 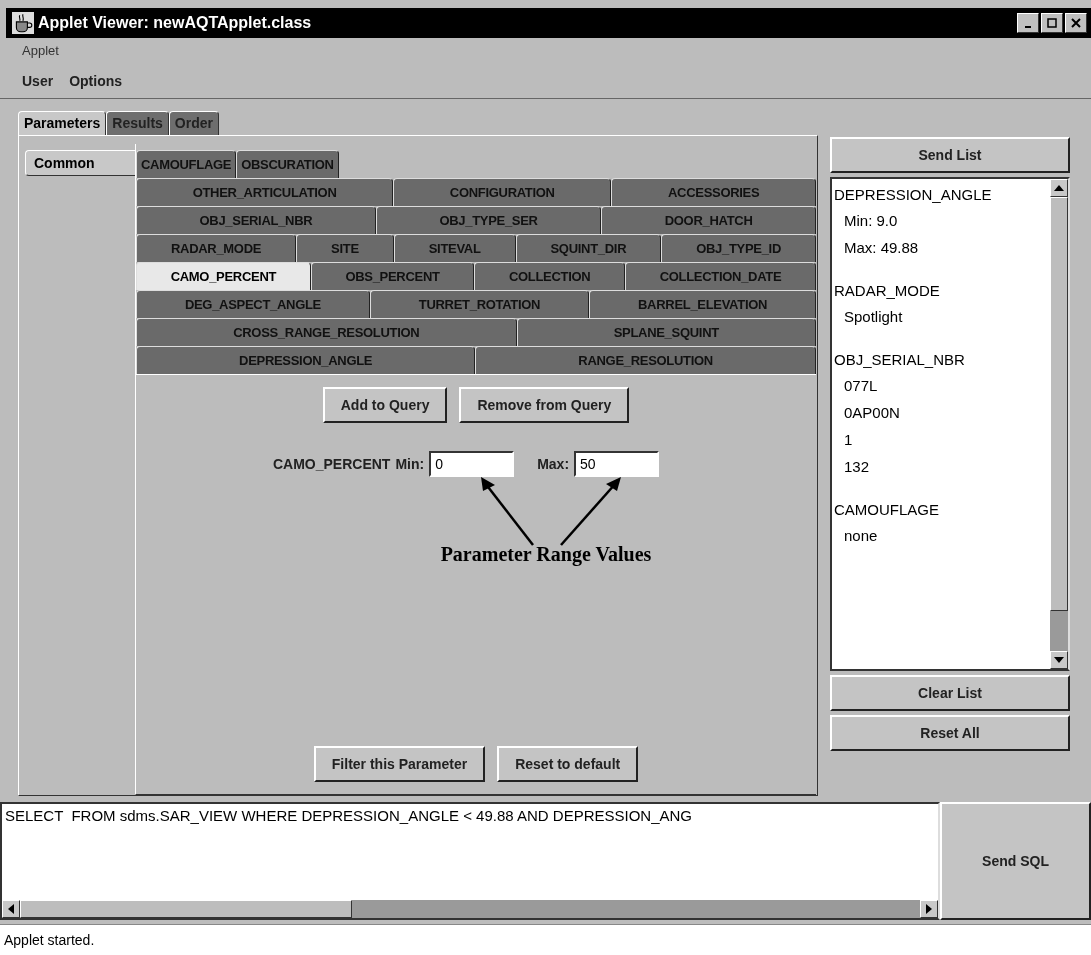 I want to click on status-bar: Applet started., so click(x=545, y=939).